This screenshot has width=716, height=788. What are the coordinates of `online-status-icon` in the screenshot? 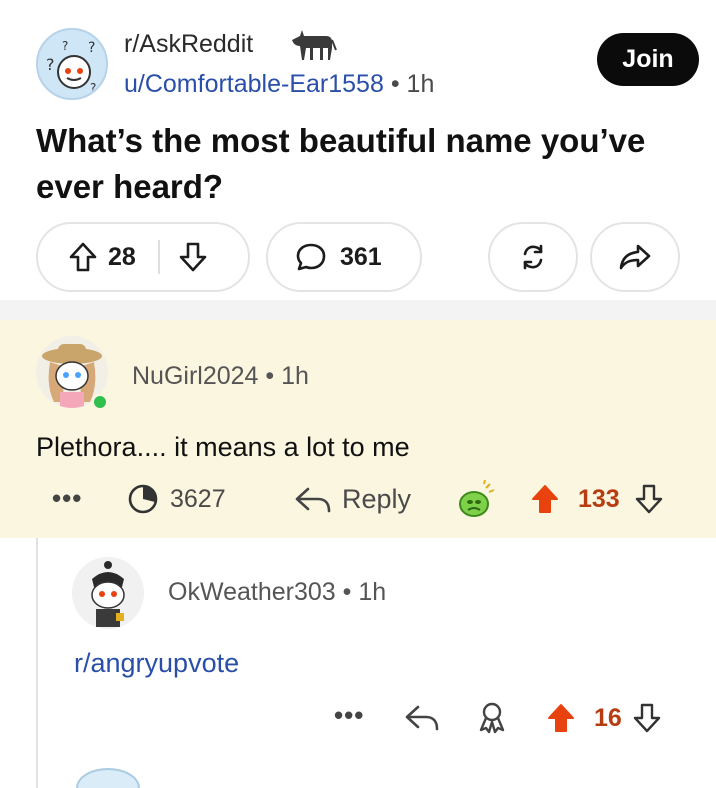 It's located at (100, 402).